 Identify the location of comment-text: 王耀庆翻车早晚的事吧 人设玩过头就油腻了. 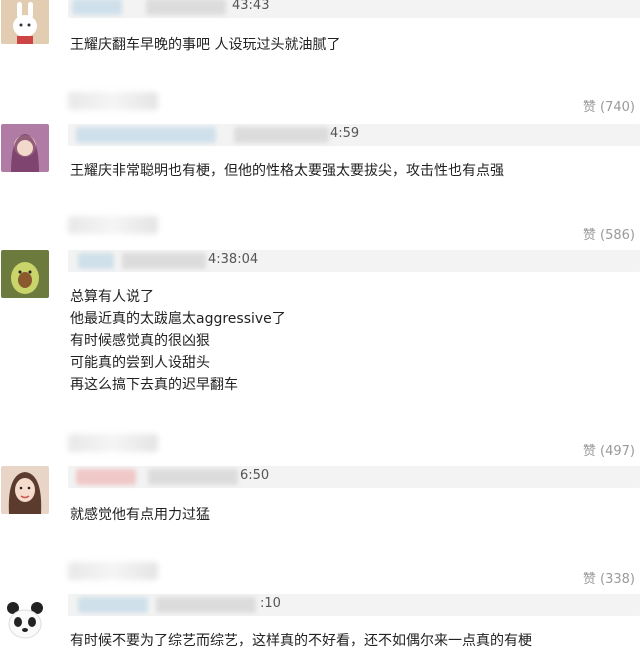
(205, 45).